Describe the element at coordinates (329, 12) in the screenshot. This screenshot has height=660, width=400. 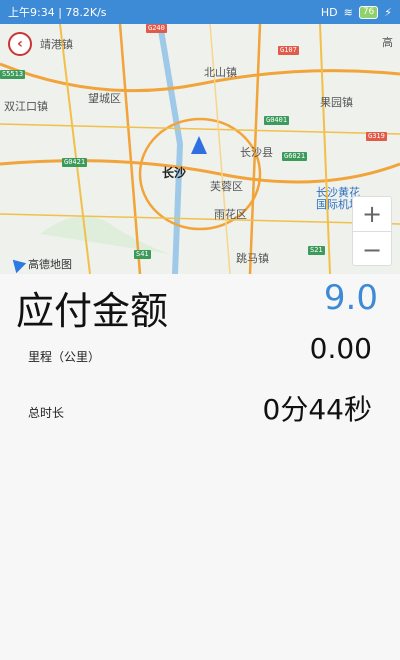
I see `network-icon: HD` at that location.